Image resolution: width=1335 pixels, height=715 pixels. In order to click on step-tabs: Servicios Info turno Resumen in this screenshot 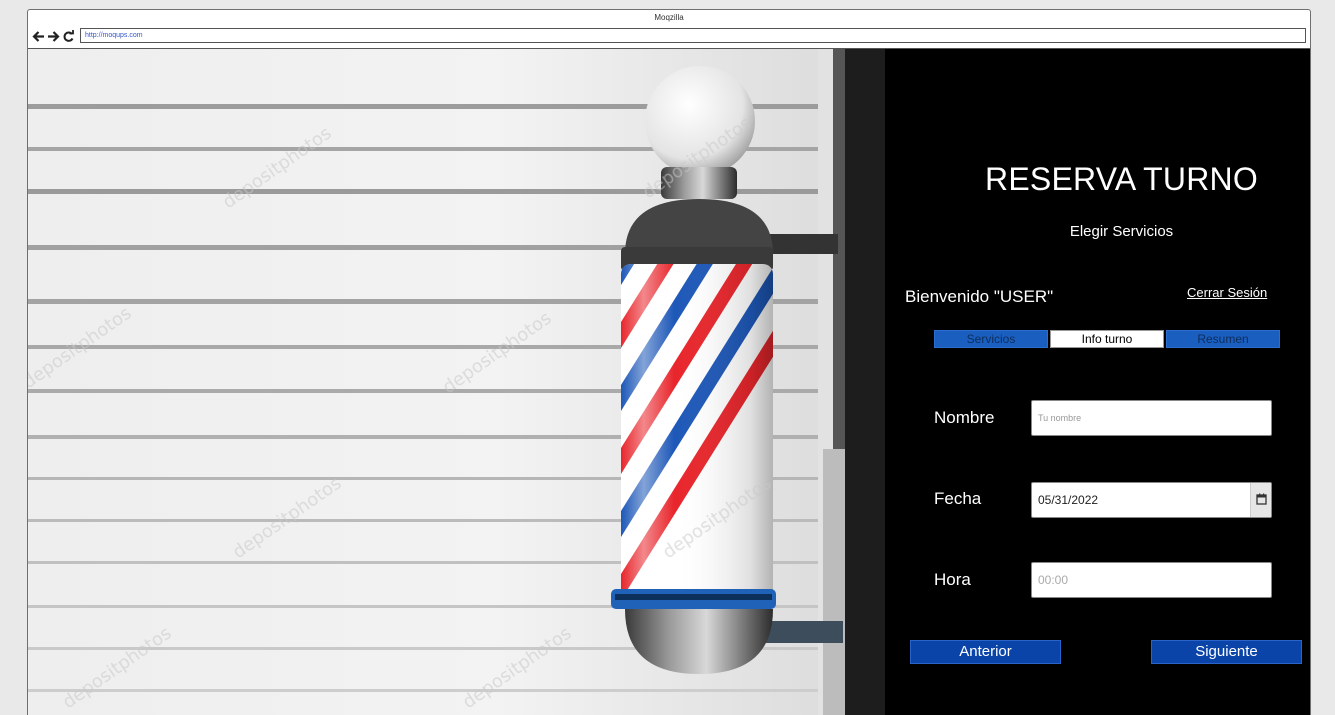, I will do `click(1108, 339)`.